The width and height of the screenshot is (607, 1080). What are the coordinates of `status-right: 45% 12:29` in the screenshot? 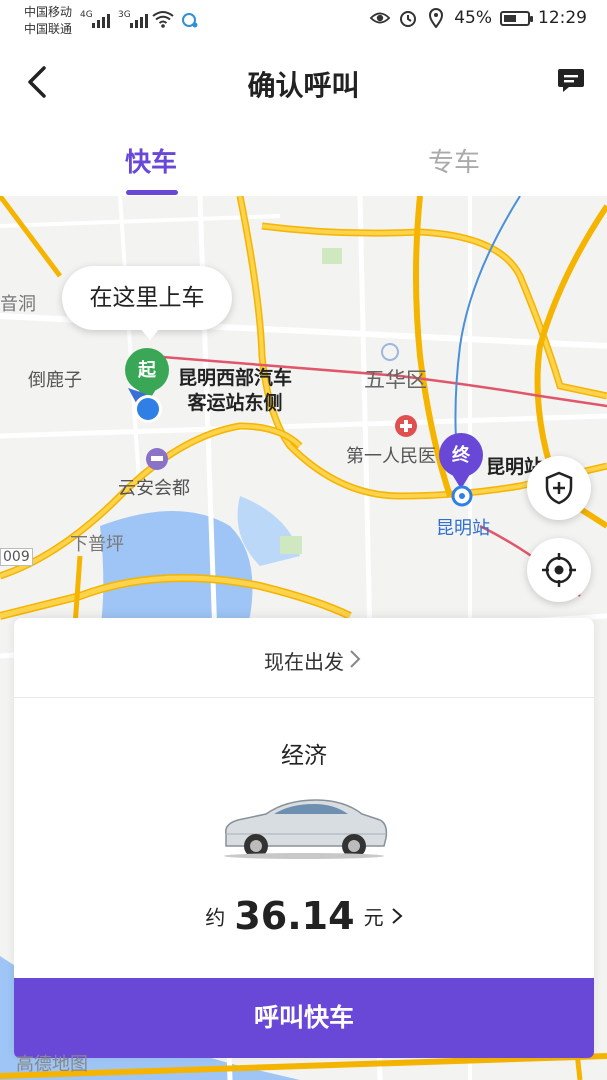 It's located at (478, 18).